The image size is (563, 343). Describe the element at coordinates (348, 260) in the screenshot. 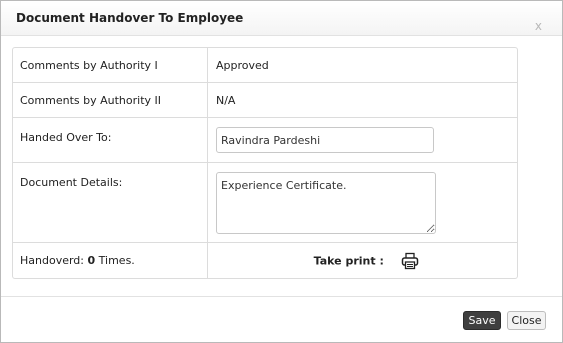

I see `take-print-label: Take print :` at that location.